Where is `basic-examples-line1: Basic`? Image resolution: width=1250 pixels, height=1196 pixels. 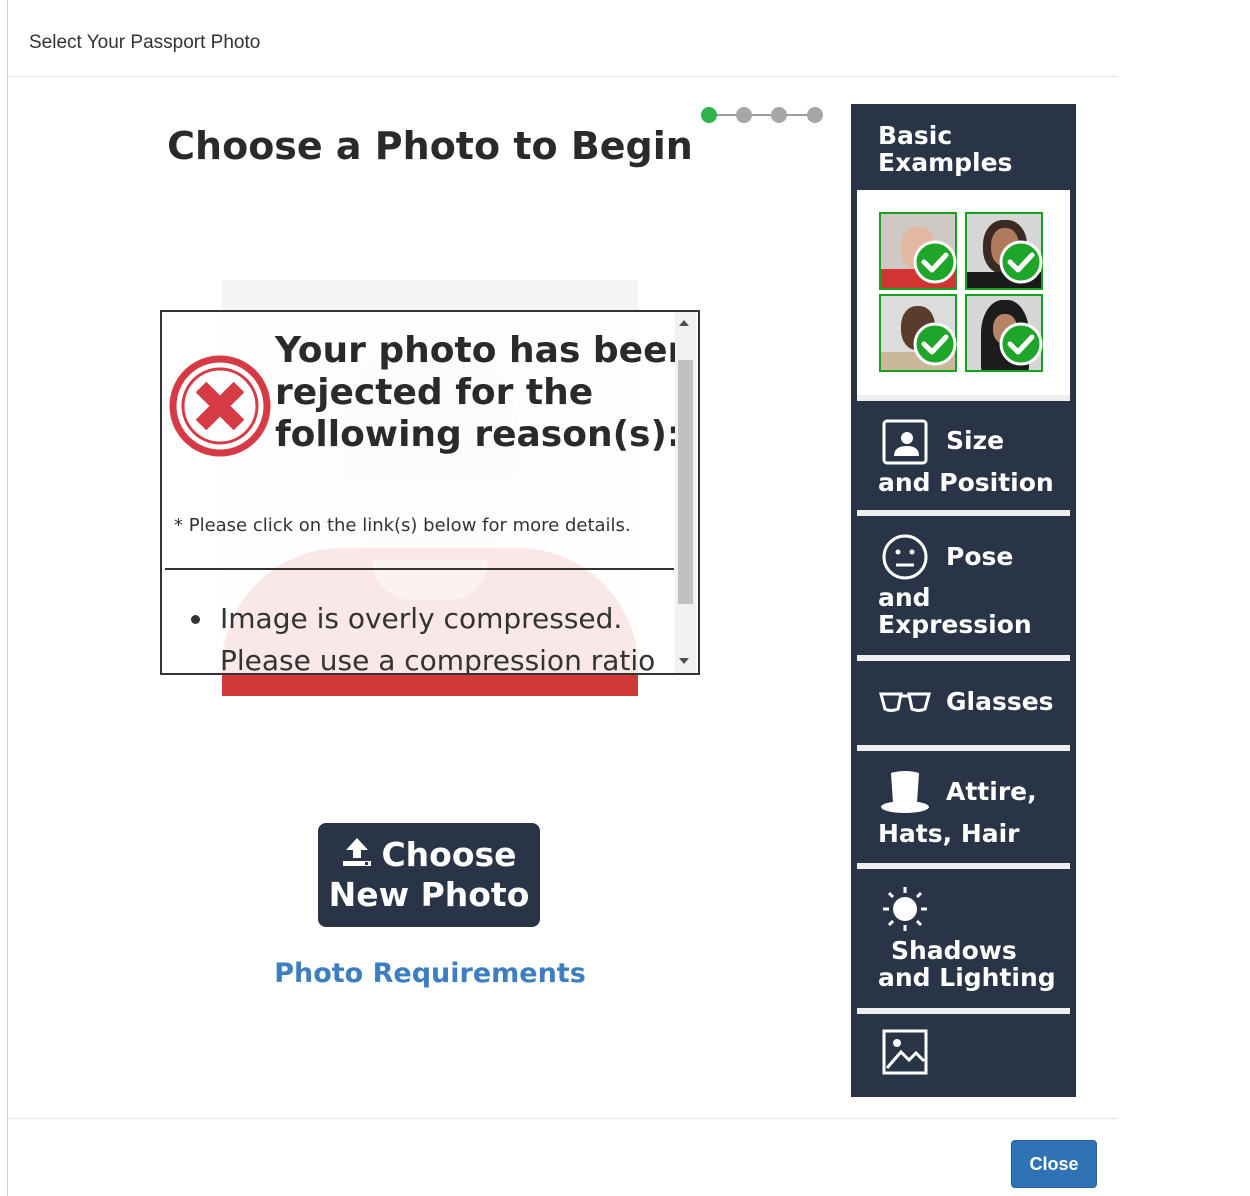
basic-examples-line1: Basic is located at coordinates (915, 135).